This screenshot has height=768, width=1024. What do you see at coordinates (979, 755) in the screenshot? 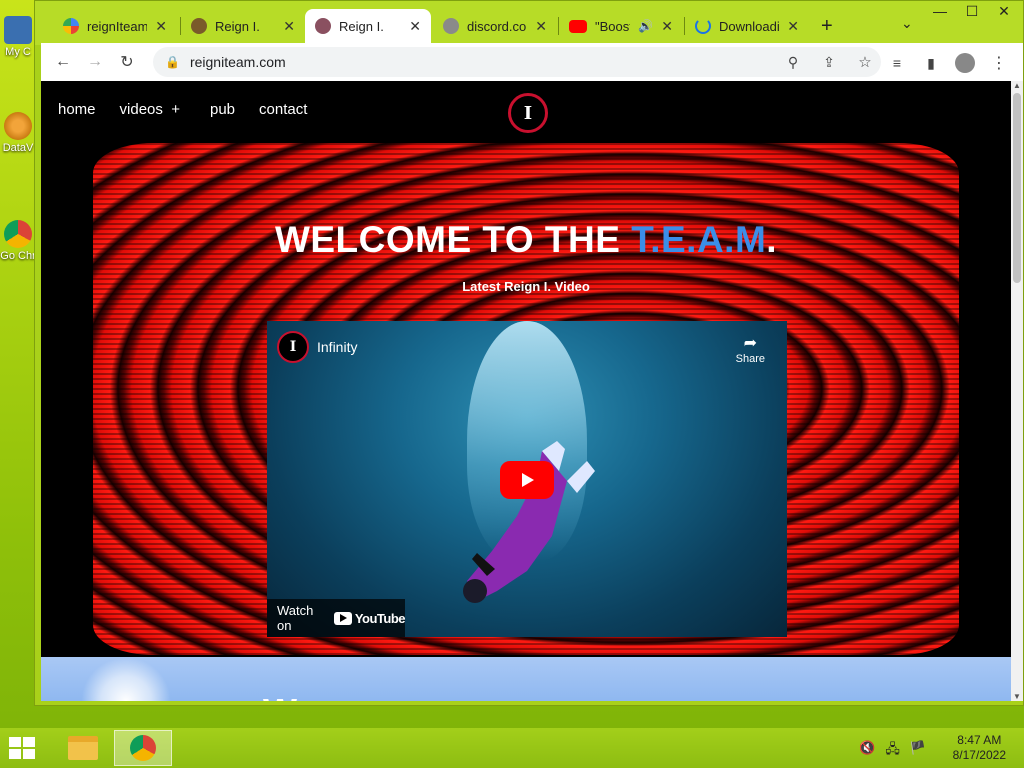
I see `clock-date: 8/17/2022` at bounding box center [979, 755].